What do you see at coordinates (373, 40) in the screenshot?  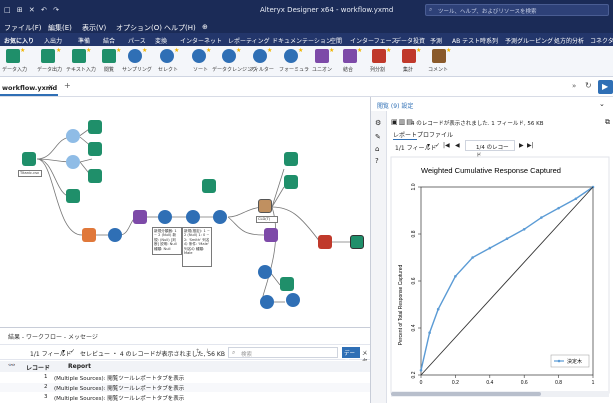 I see `tab-interface: インターフェース` at bounding box center [373, 40].